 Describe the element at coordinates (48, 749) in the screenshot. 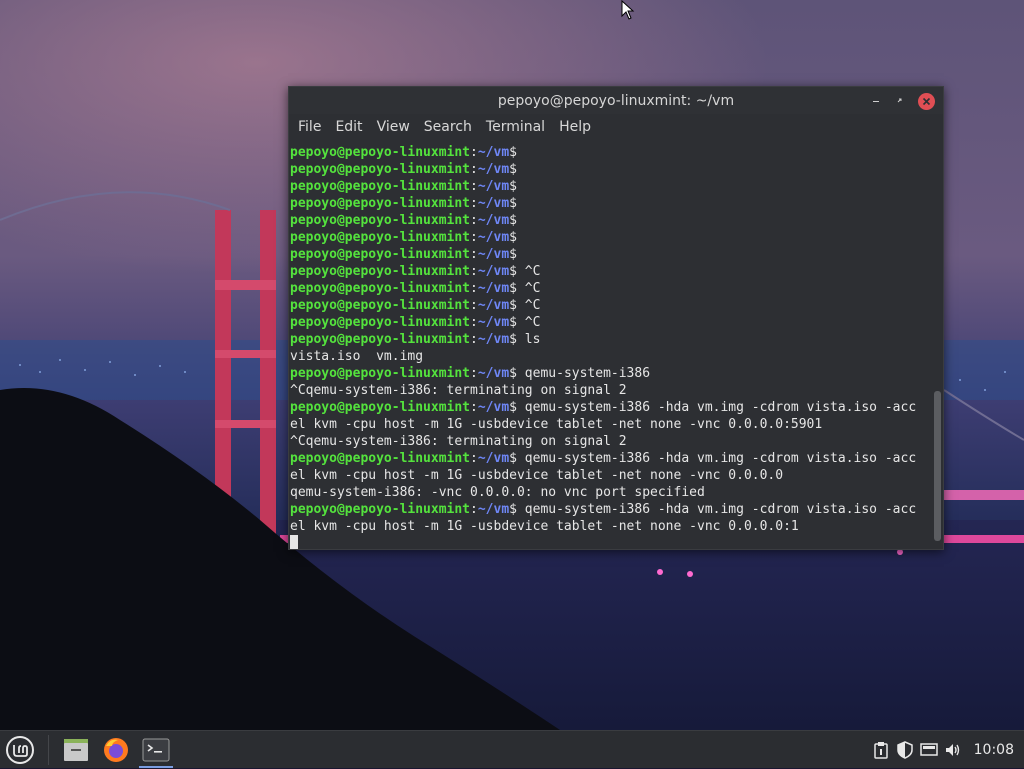

I see `taskbar-separator` at that location.